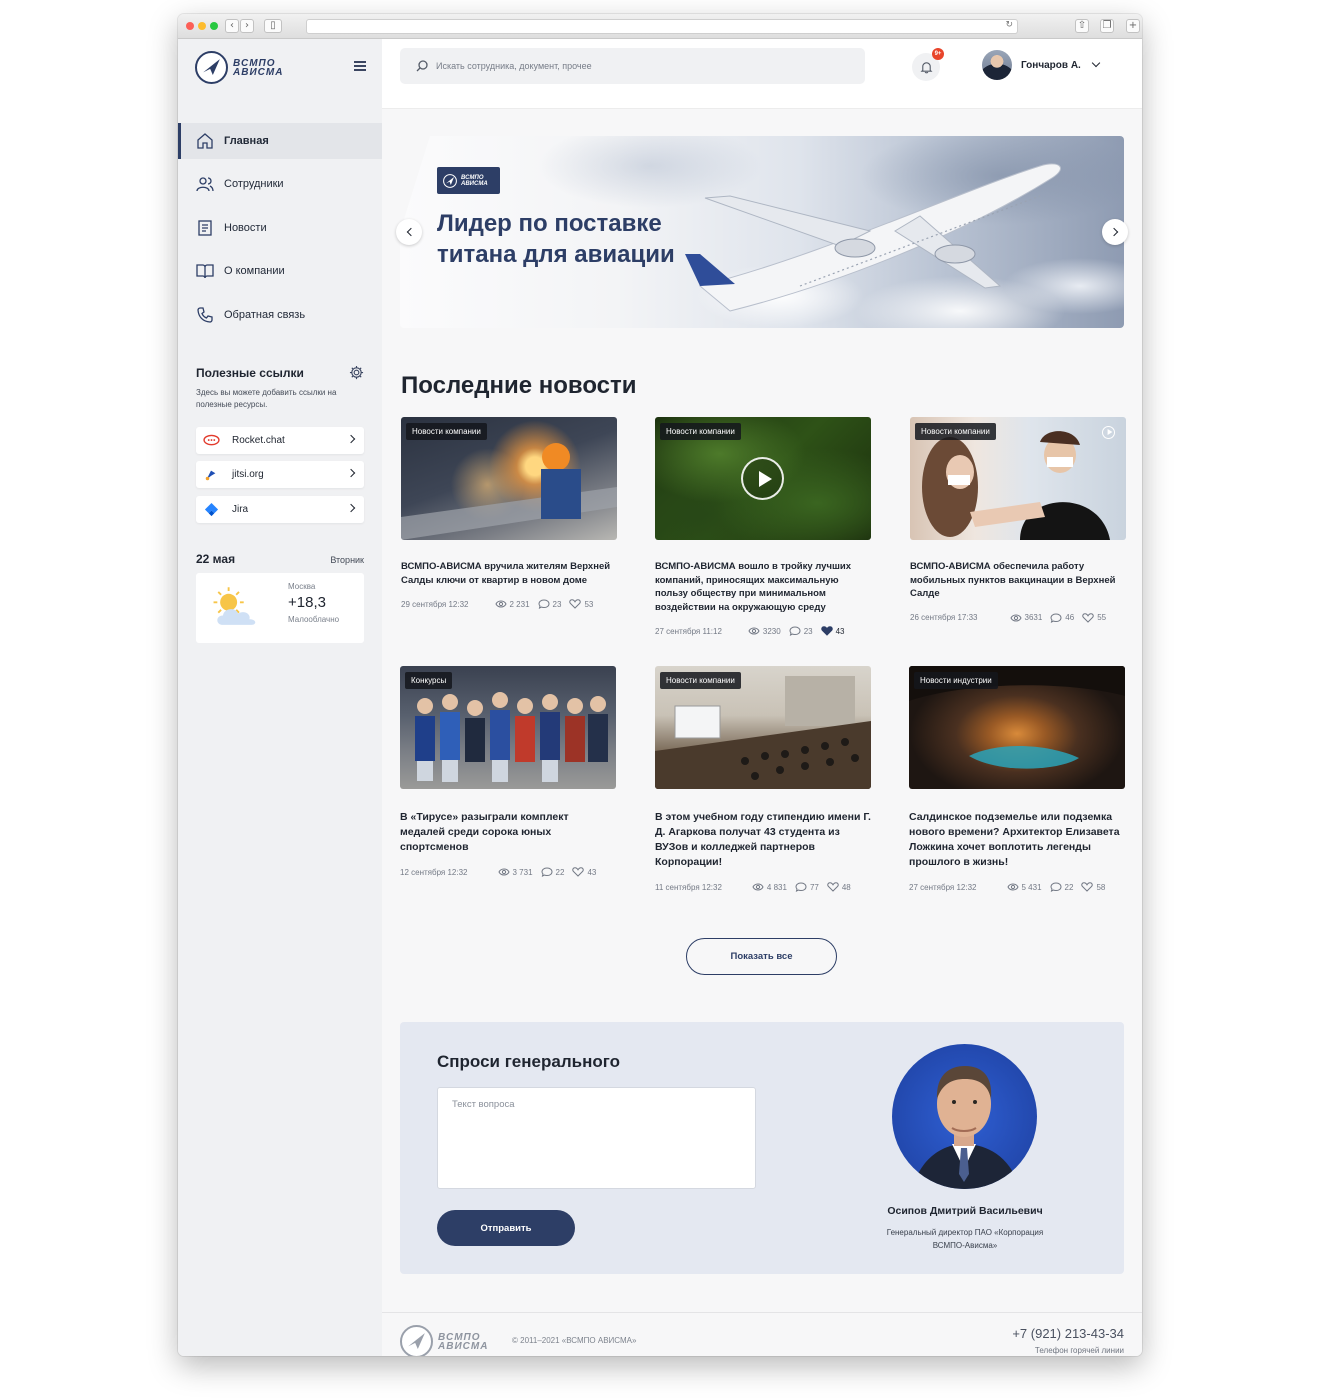  Describe the element at coordinates (761, 956) in the screenshot. I see `show-all-button: Показать все` at that location.